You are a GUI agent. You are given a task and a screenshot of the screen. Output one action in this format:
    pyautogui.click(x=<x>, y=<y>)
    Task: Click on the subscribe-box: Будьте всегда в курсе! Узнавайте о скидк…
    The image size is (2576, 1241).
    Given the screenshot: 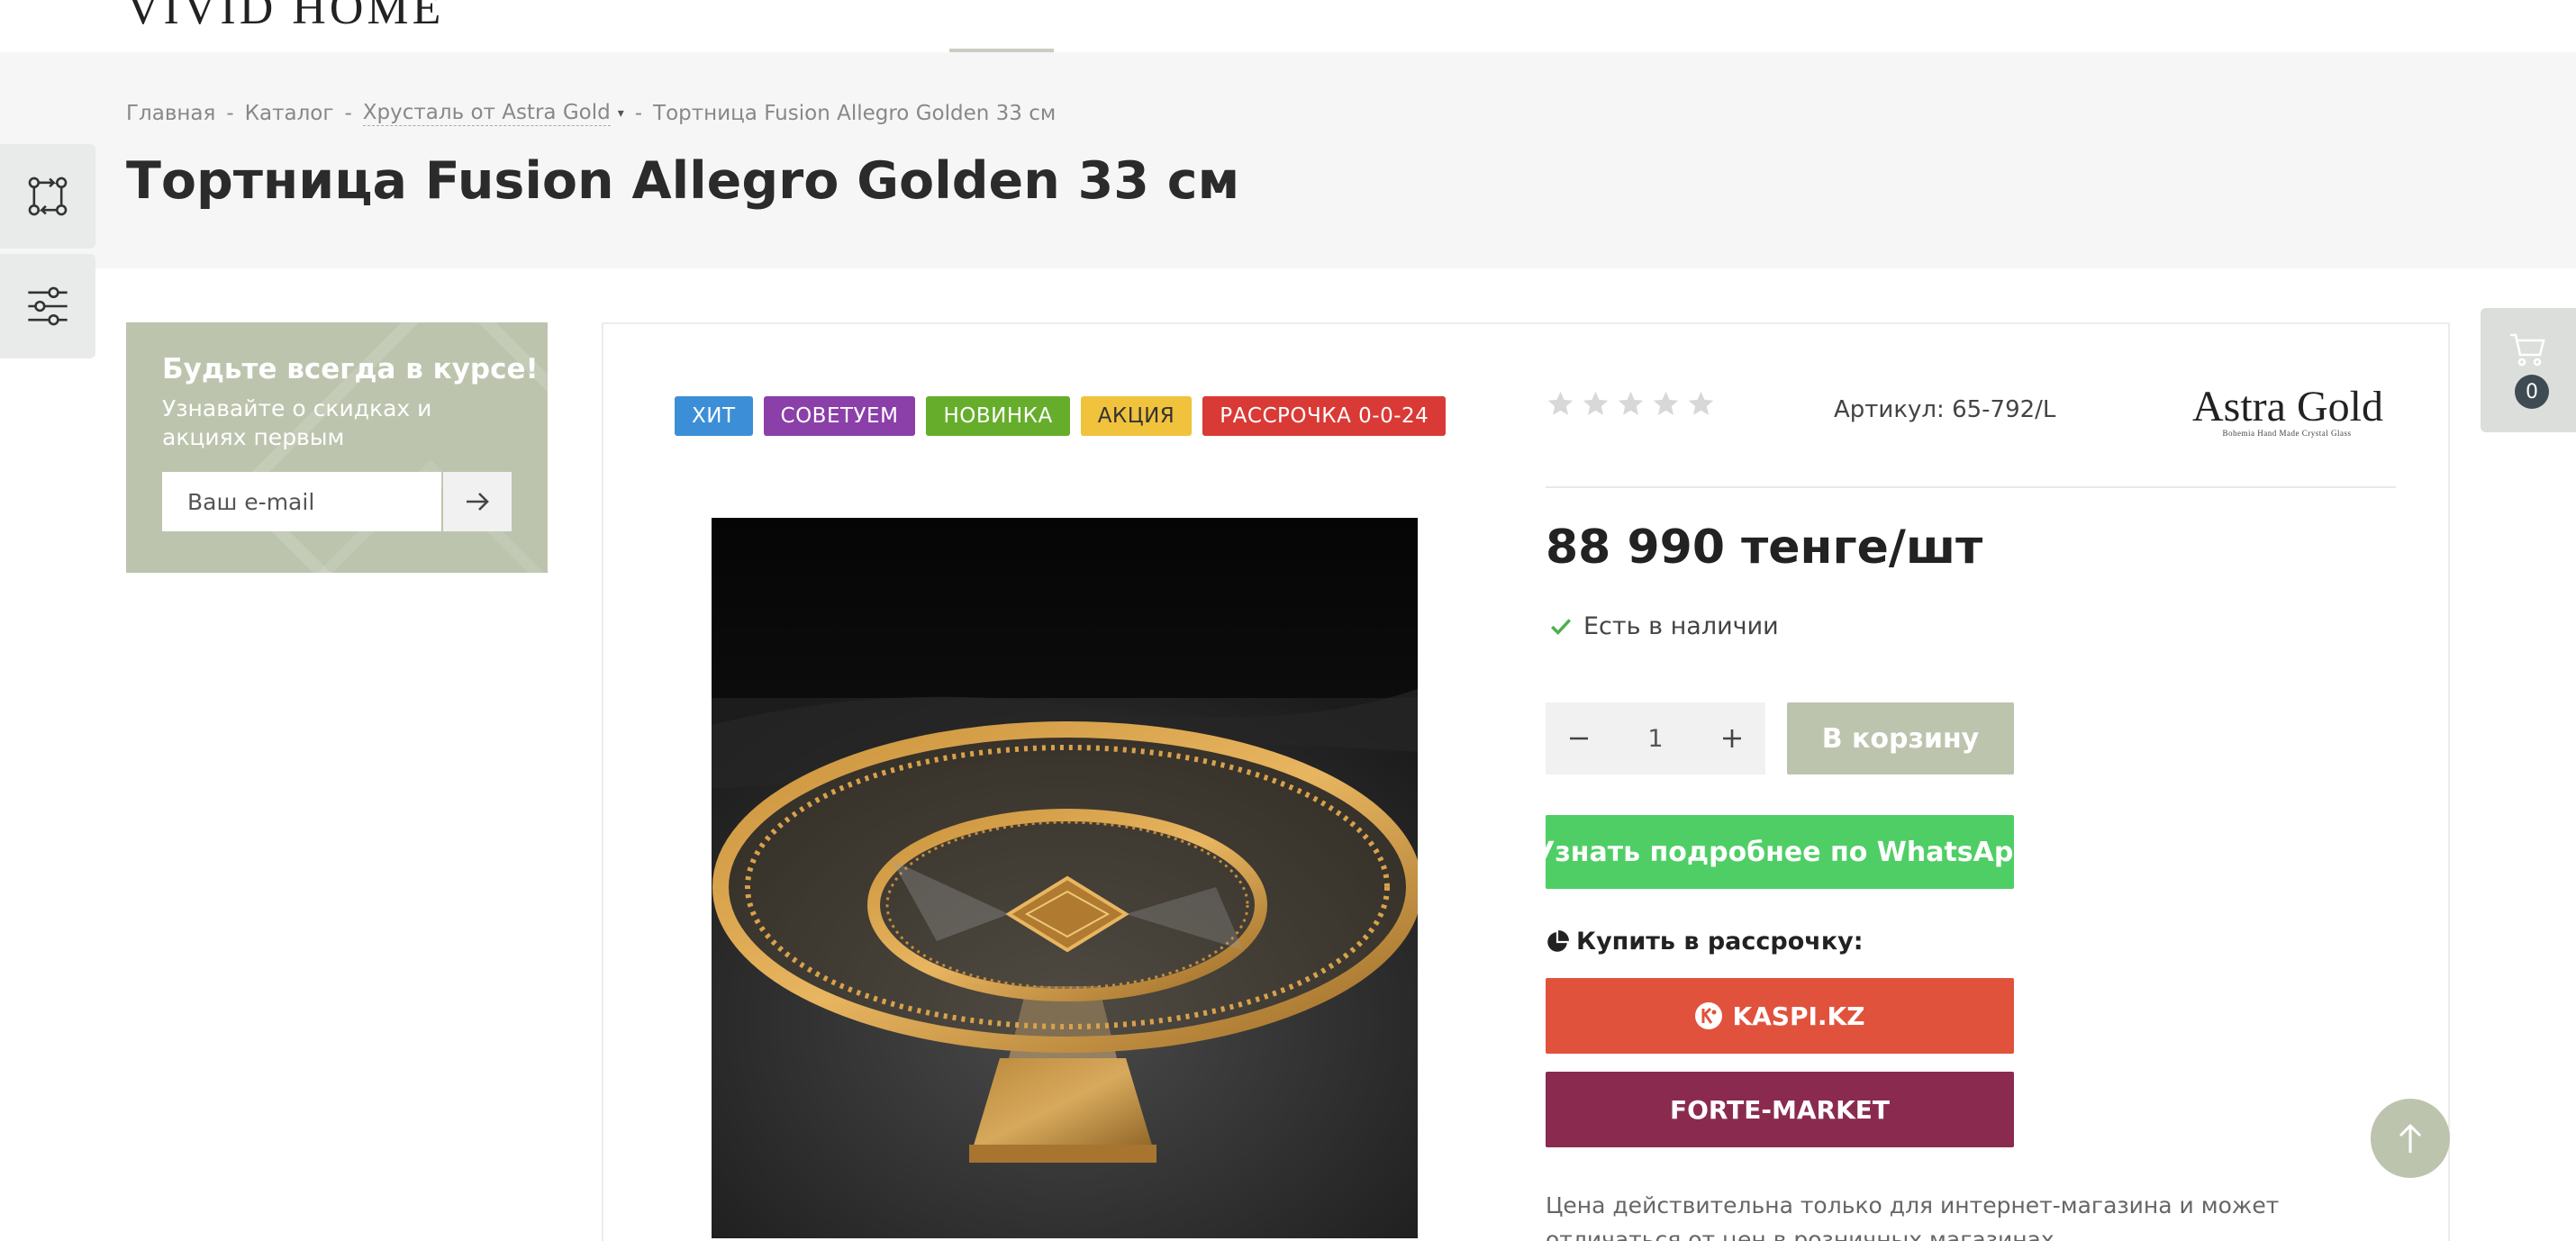 What is the action you would take?
    pyautogui.click(x=337, y=447)
    